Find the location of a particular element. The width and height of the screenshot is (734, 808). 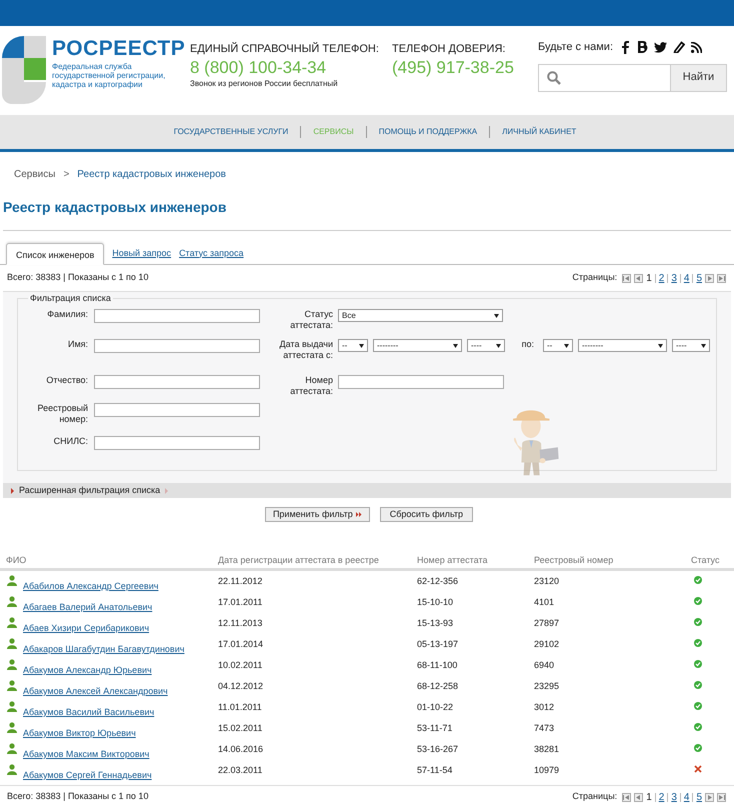

search-button: Найти is located at coordinates (699, 78).